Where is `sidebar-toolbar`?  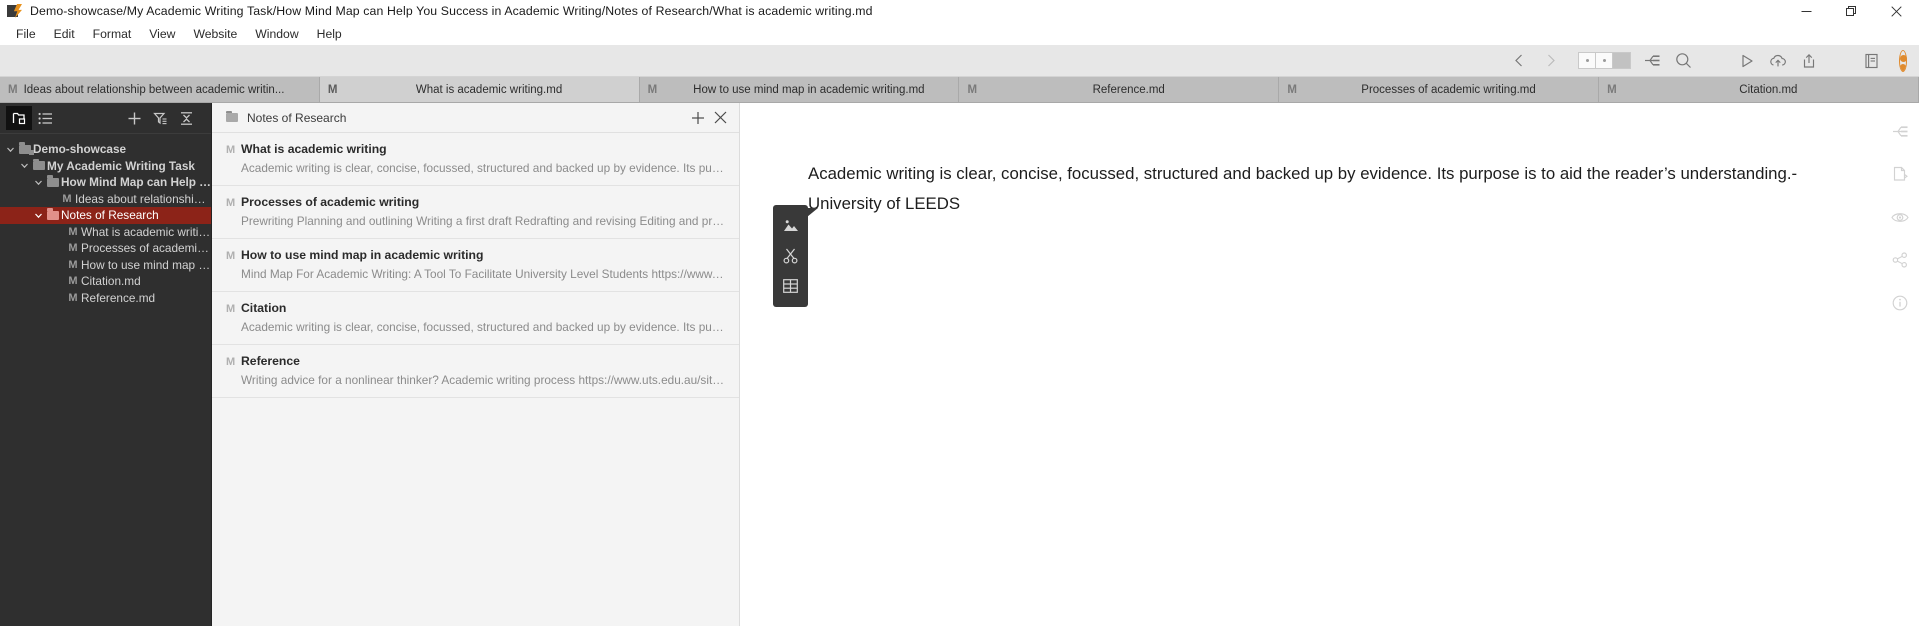
sidebar-toolbar is located at coordinates (105, 118).